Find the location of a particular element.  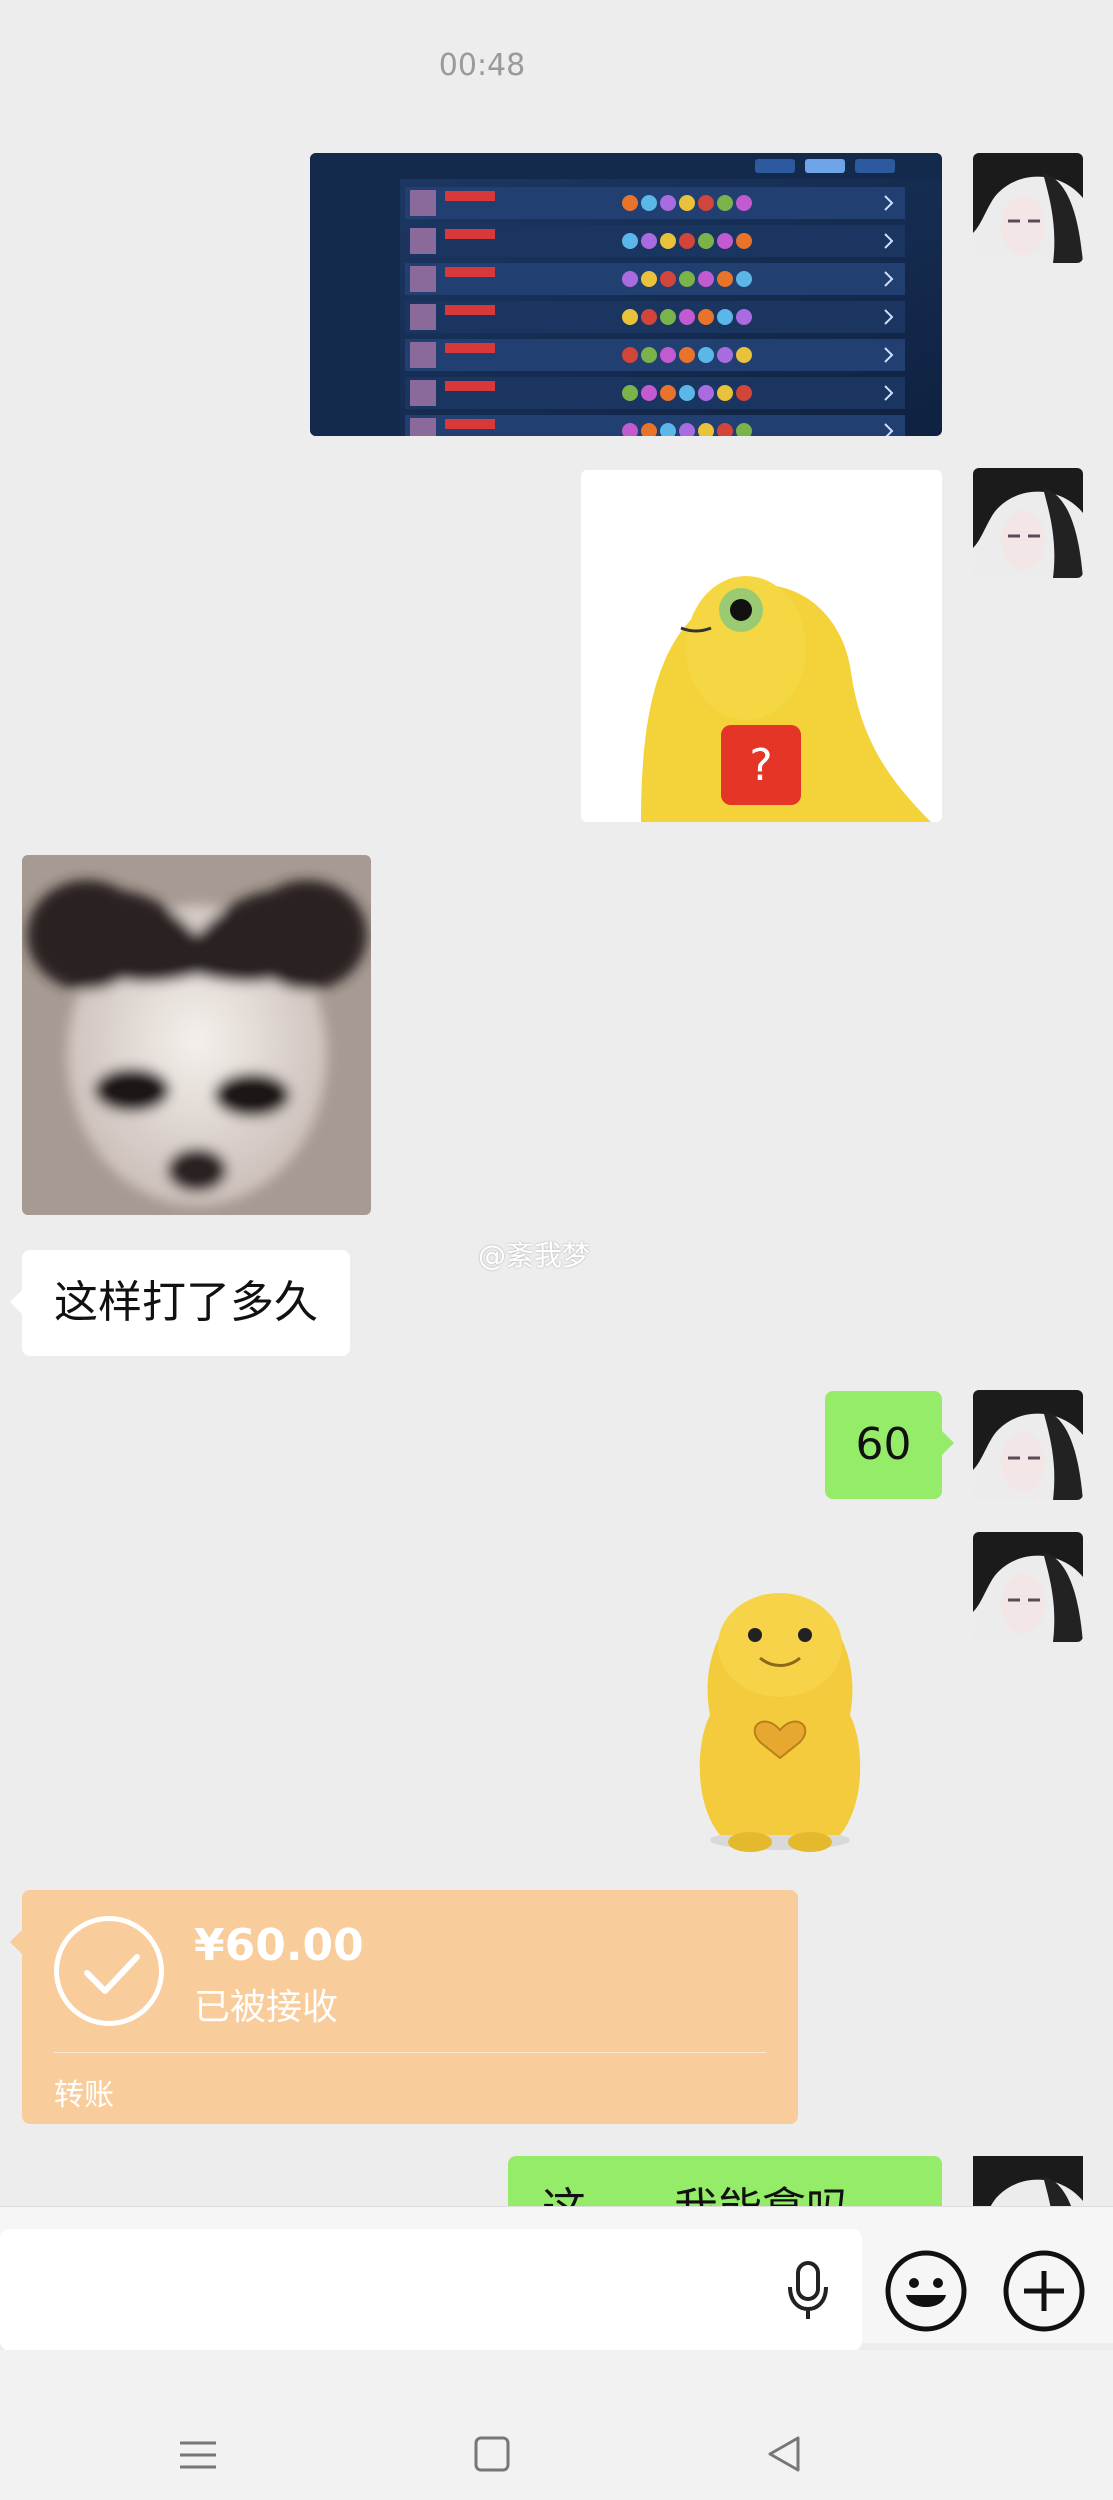

received-text-bubble: 这样打了多久 is located at coordinates (180, 1303).